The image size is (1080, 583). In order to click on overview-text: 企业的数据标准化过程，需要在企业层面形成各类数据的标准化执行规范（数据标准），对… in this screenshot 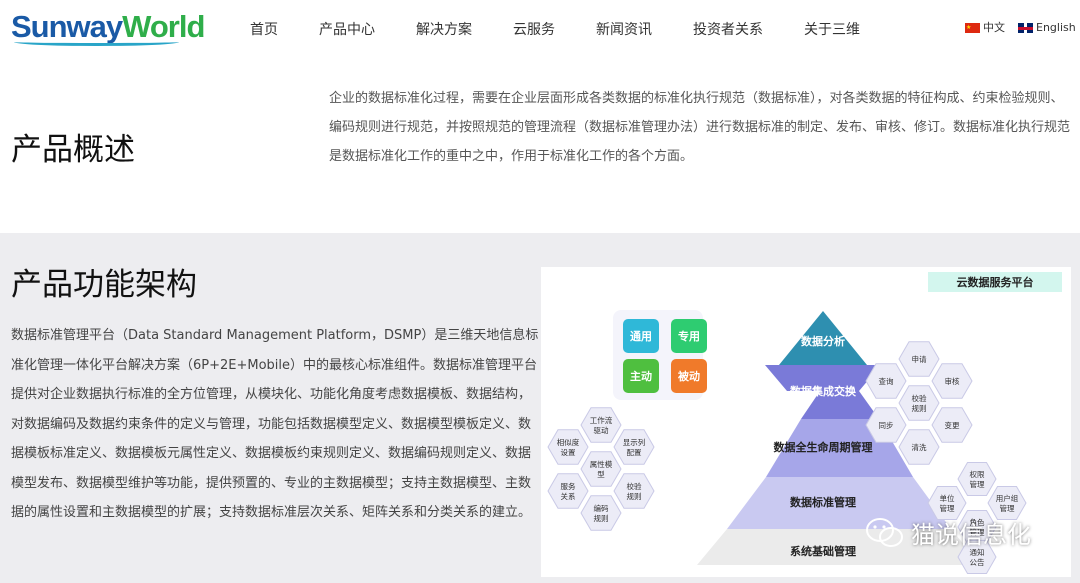, I will do `click(700, 127)`.